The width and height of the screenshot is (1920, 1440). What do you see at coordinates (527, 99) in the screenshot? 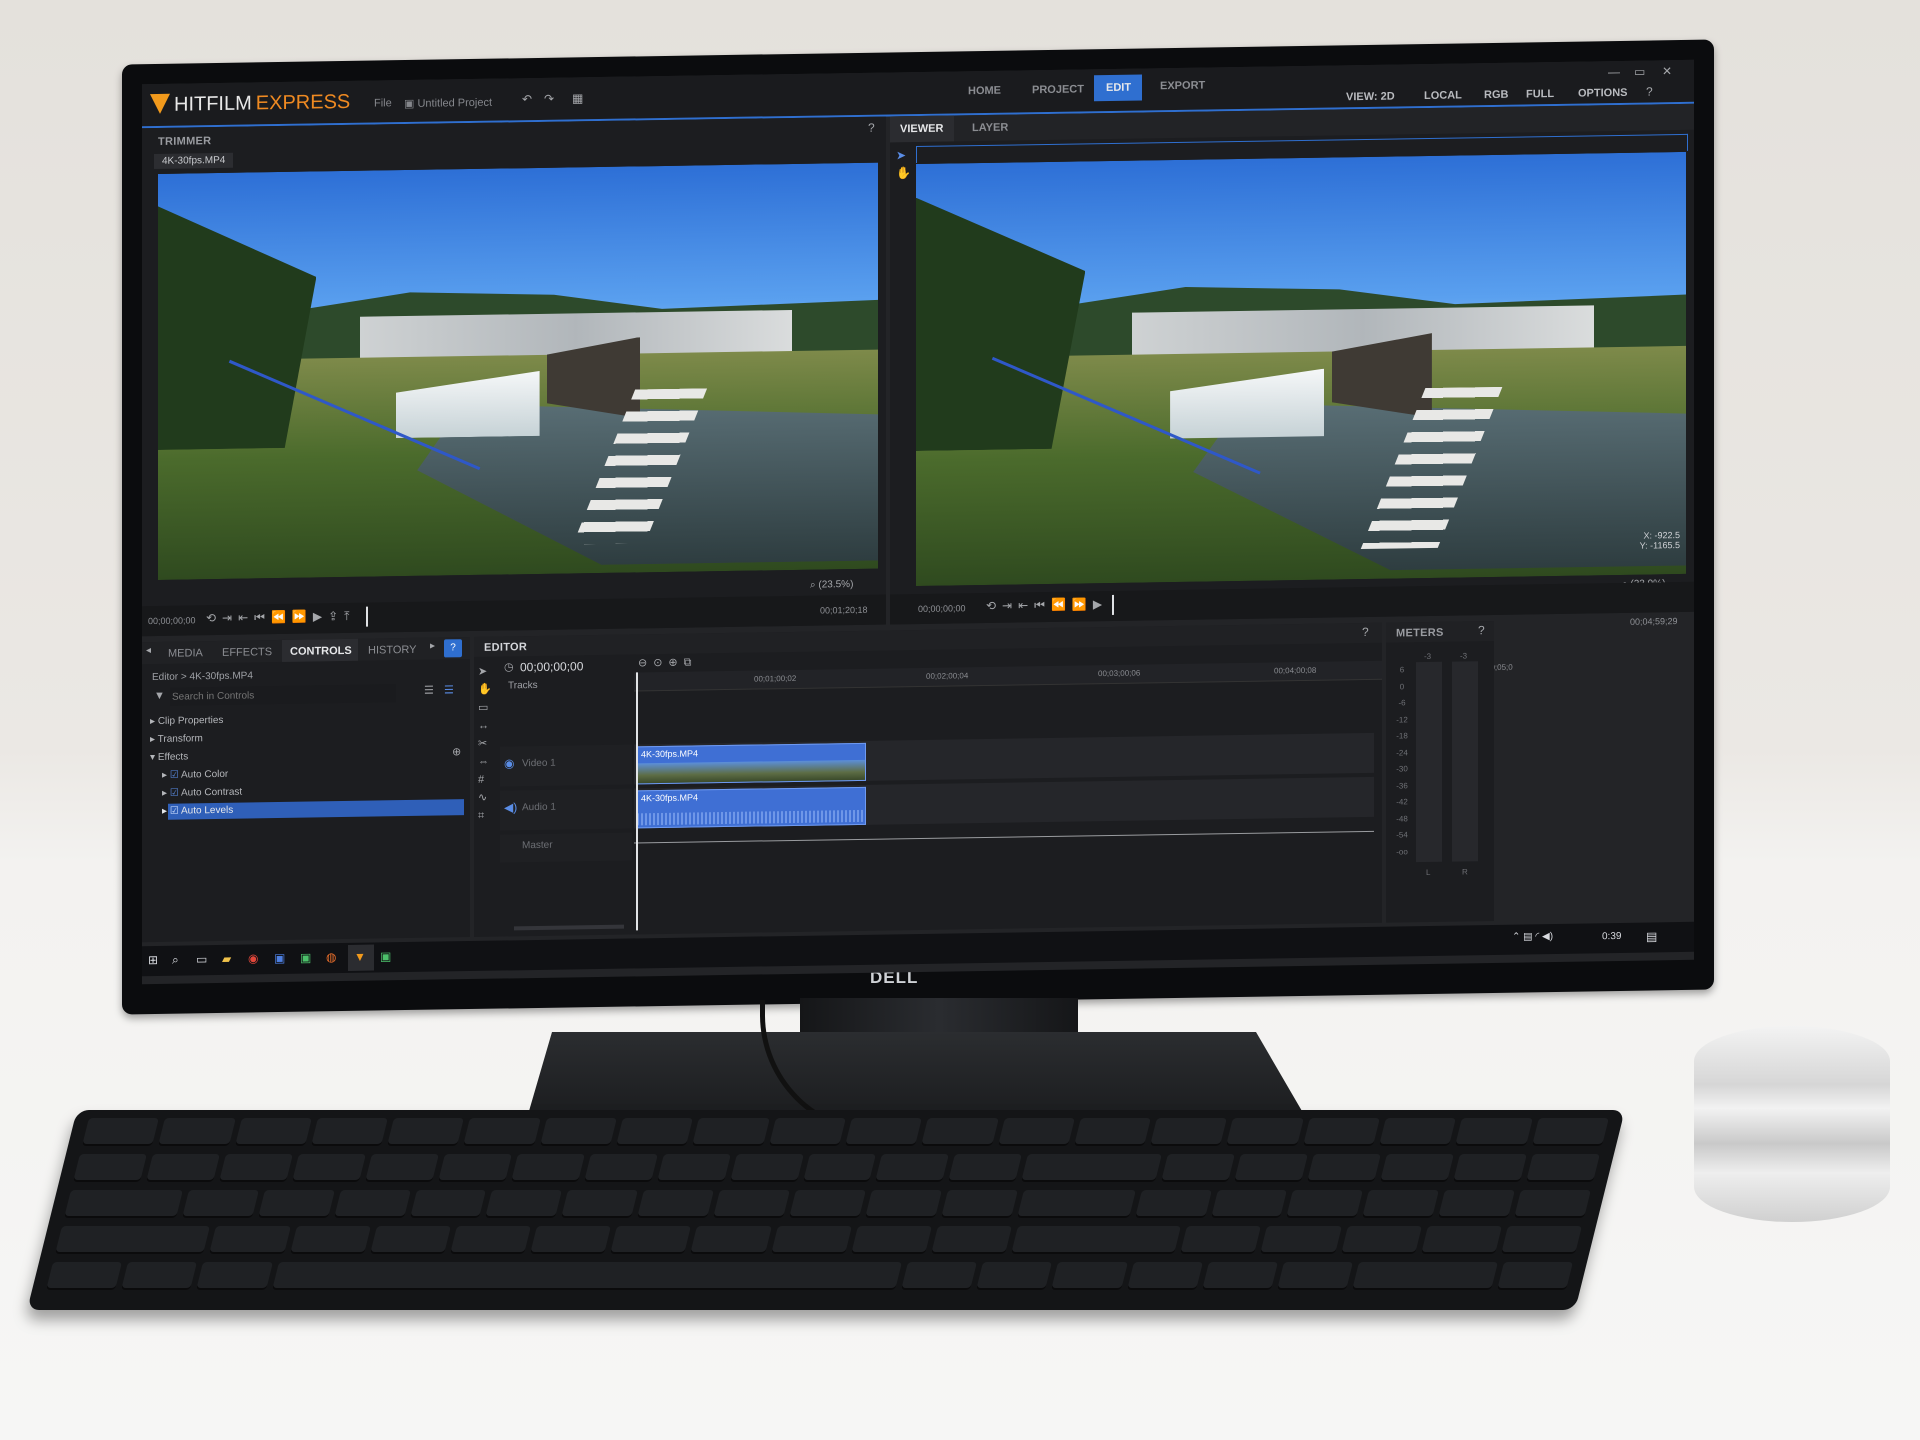
I see `undo-icon: ↶` at bounding box center [527, 99].